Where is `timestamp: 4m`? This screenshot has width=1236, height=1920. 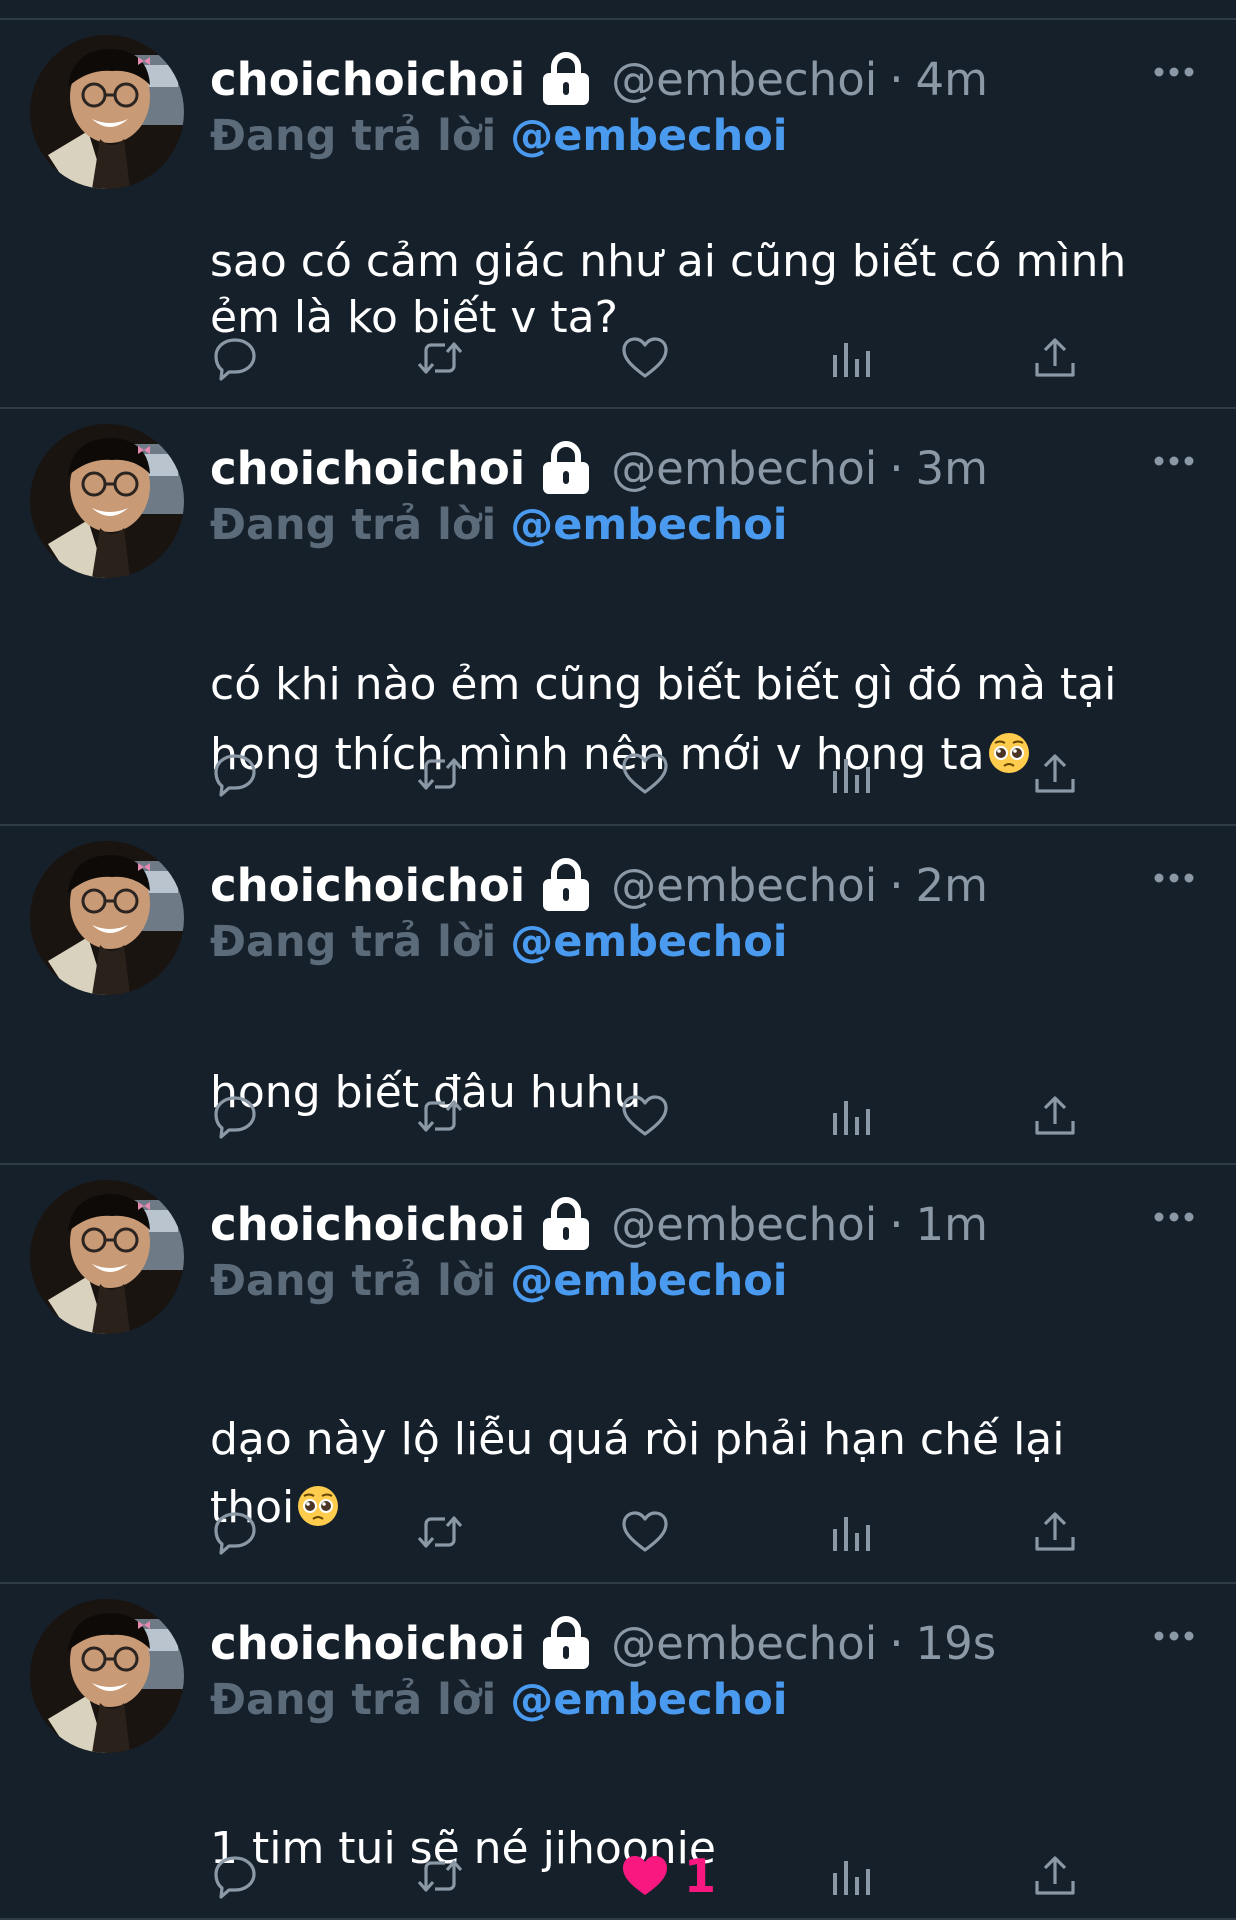
timestamp: 4m is located at coordinates (952, 79).